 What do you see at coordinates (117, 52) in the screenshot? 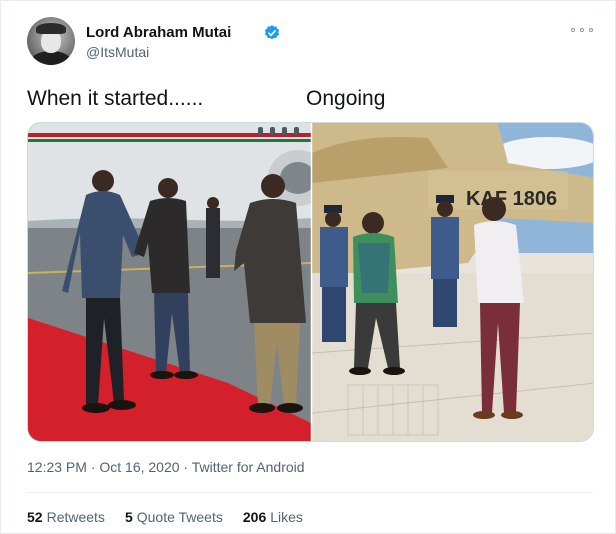
I see `handle: @ItsMutai` at bounding box center [117, 52].